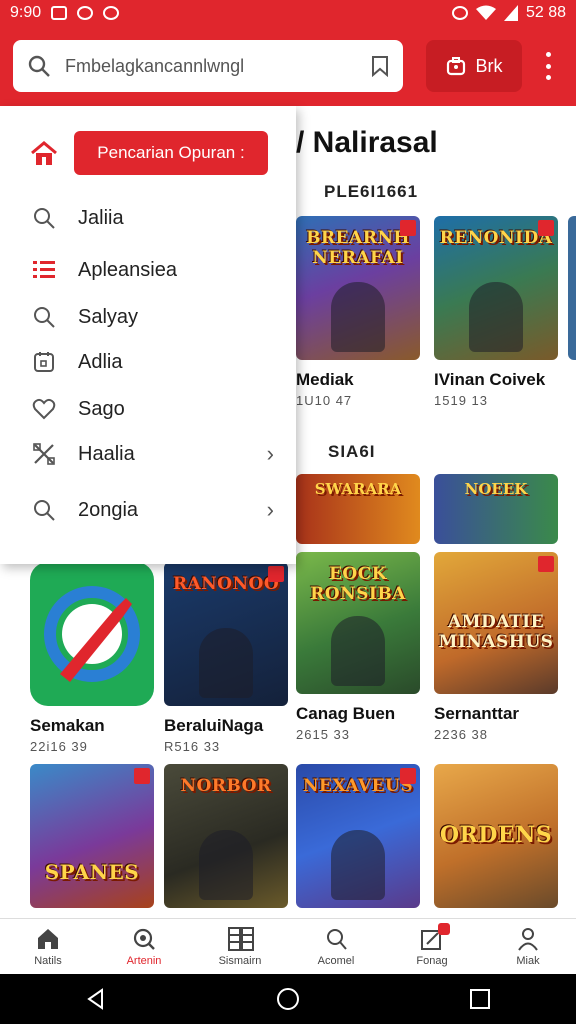 Image resolution: width=576 pixels, height=1024 pixels. What do you see at coordinates (477, 713) in the screenshot?
I see `game-title: Sernanttar` at bounding box center [477, 713].